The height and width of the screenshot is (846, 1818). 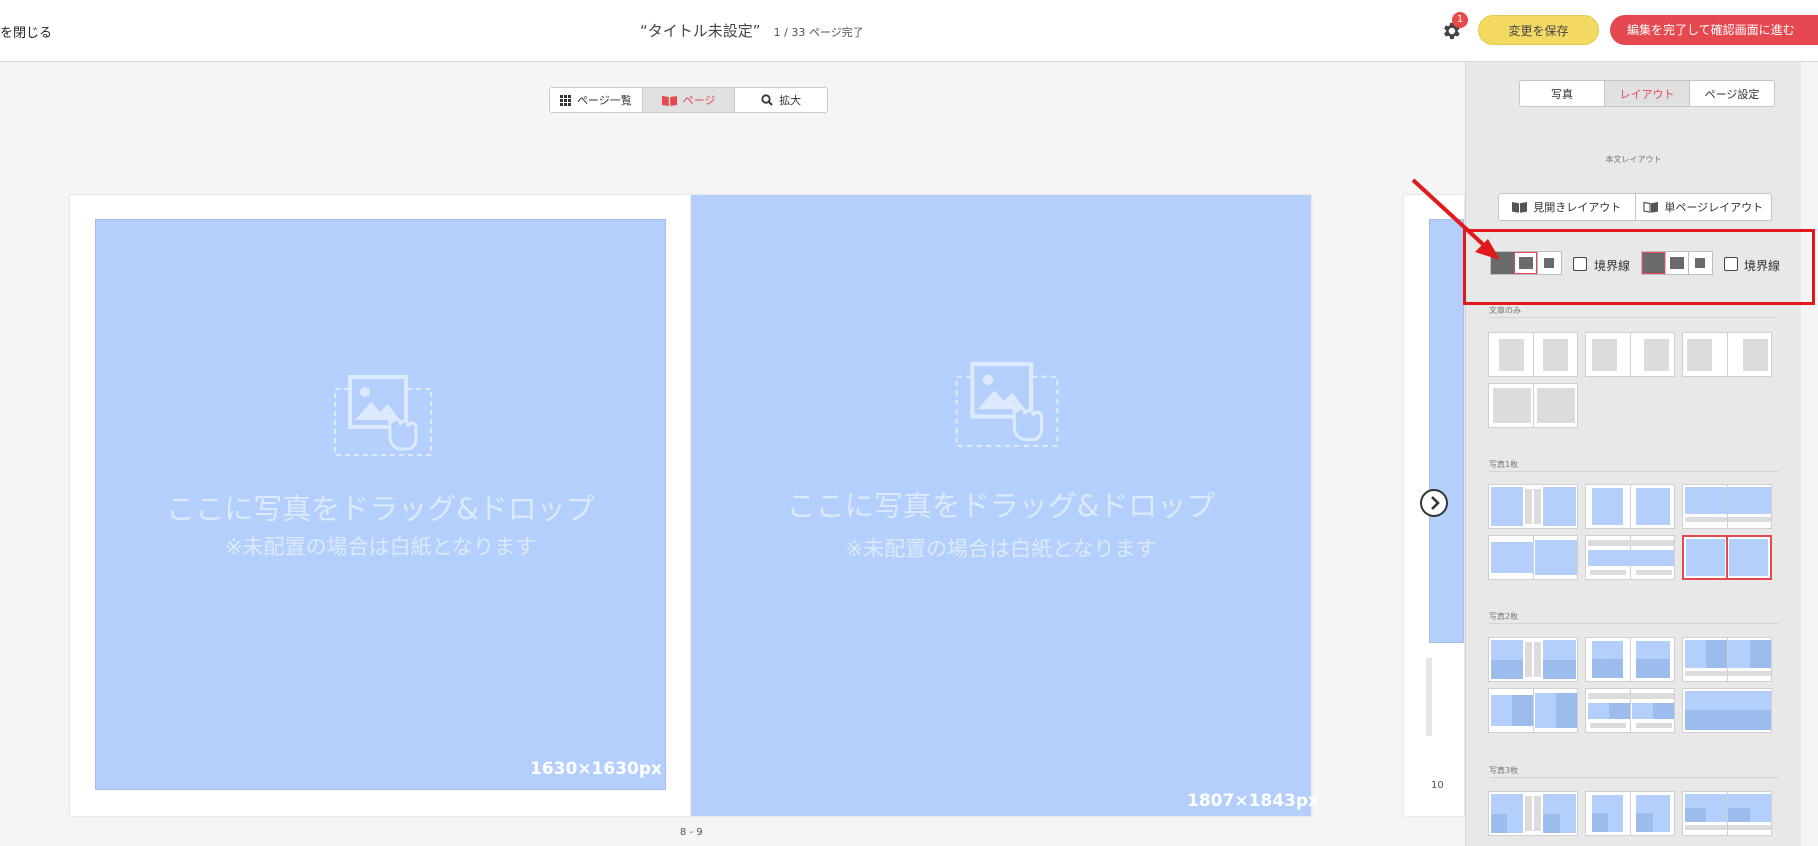 What do you see at coordinates (1580, 264) in the screenshot?
I see `border-checkbox-spread` at bounding box center [1580, 264].